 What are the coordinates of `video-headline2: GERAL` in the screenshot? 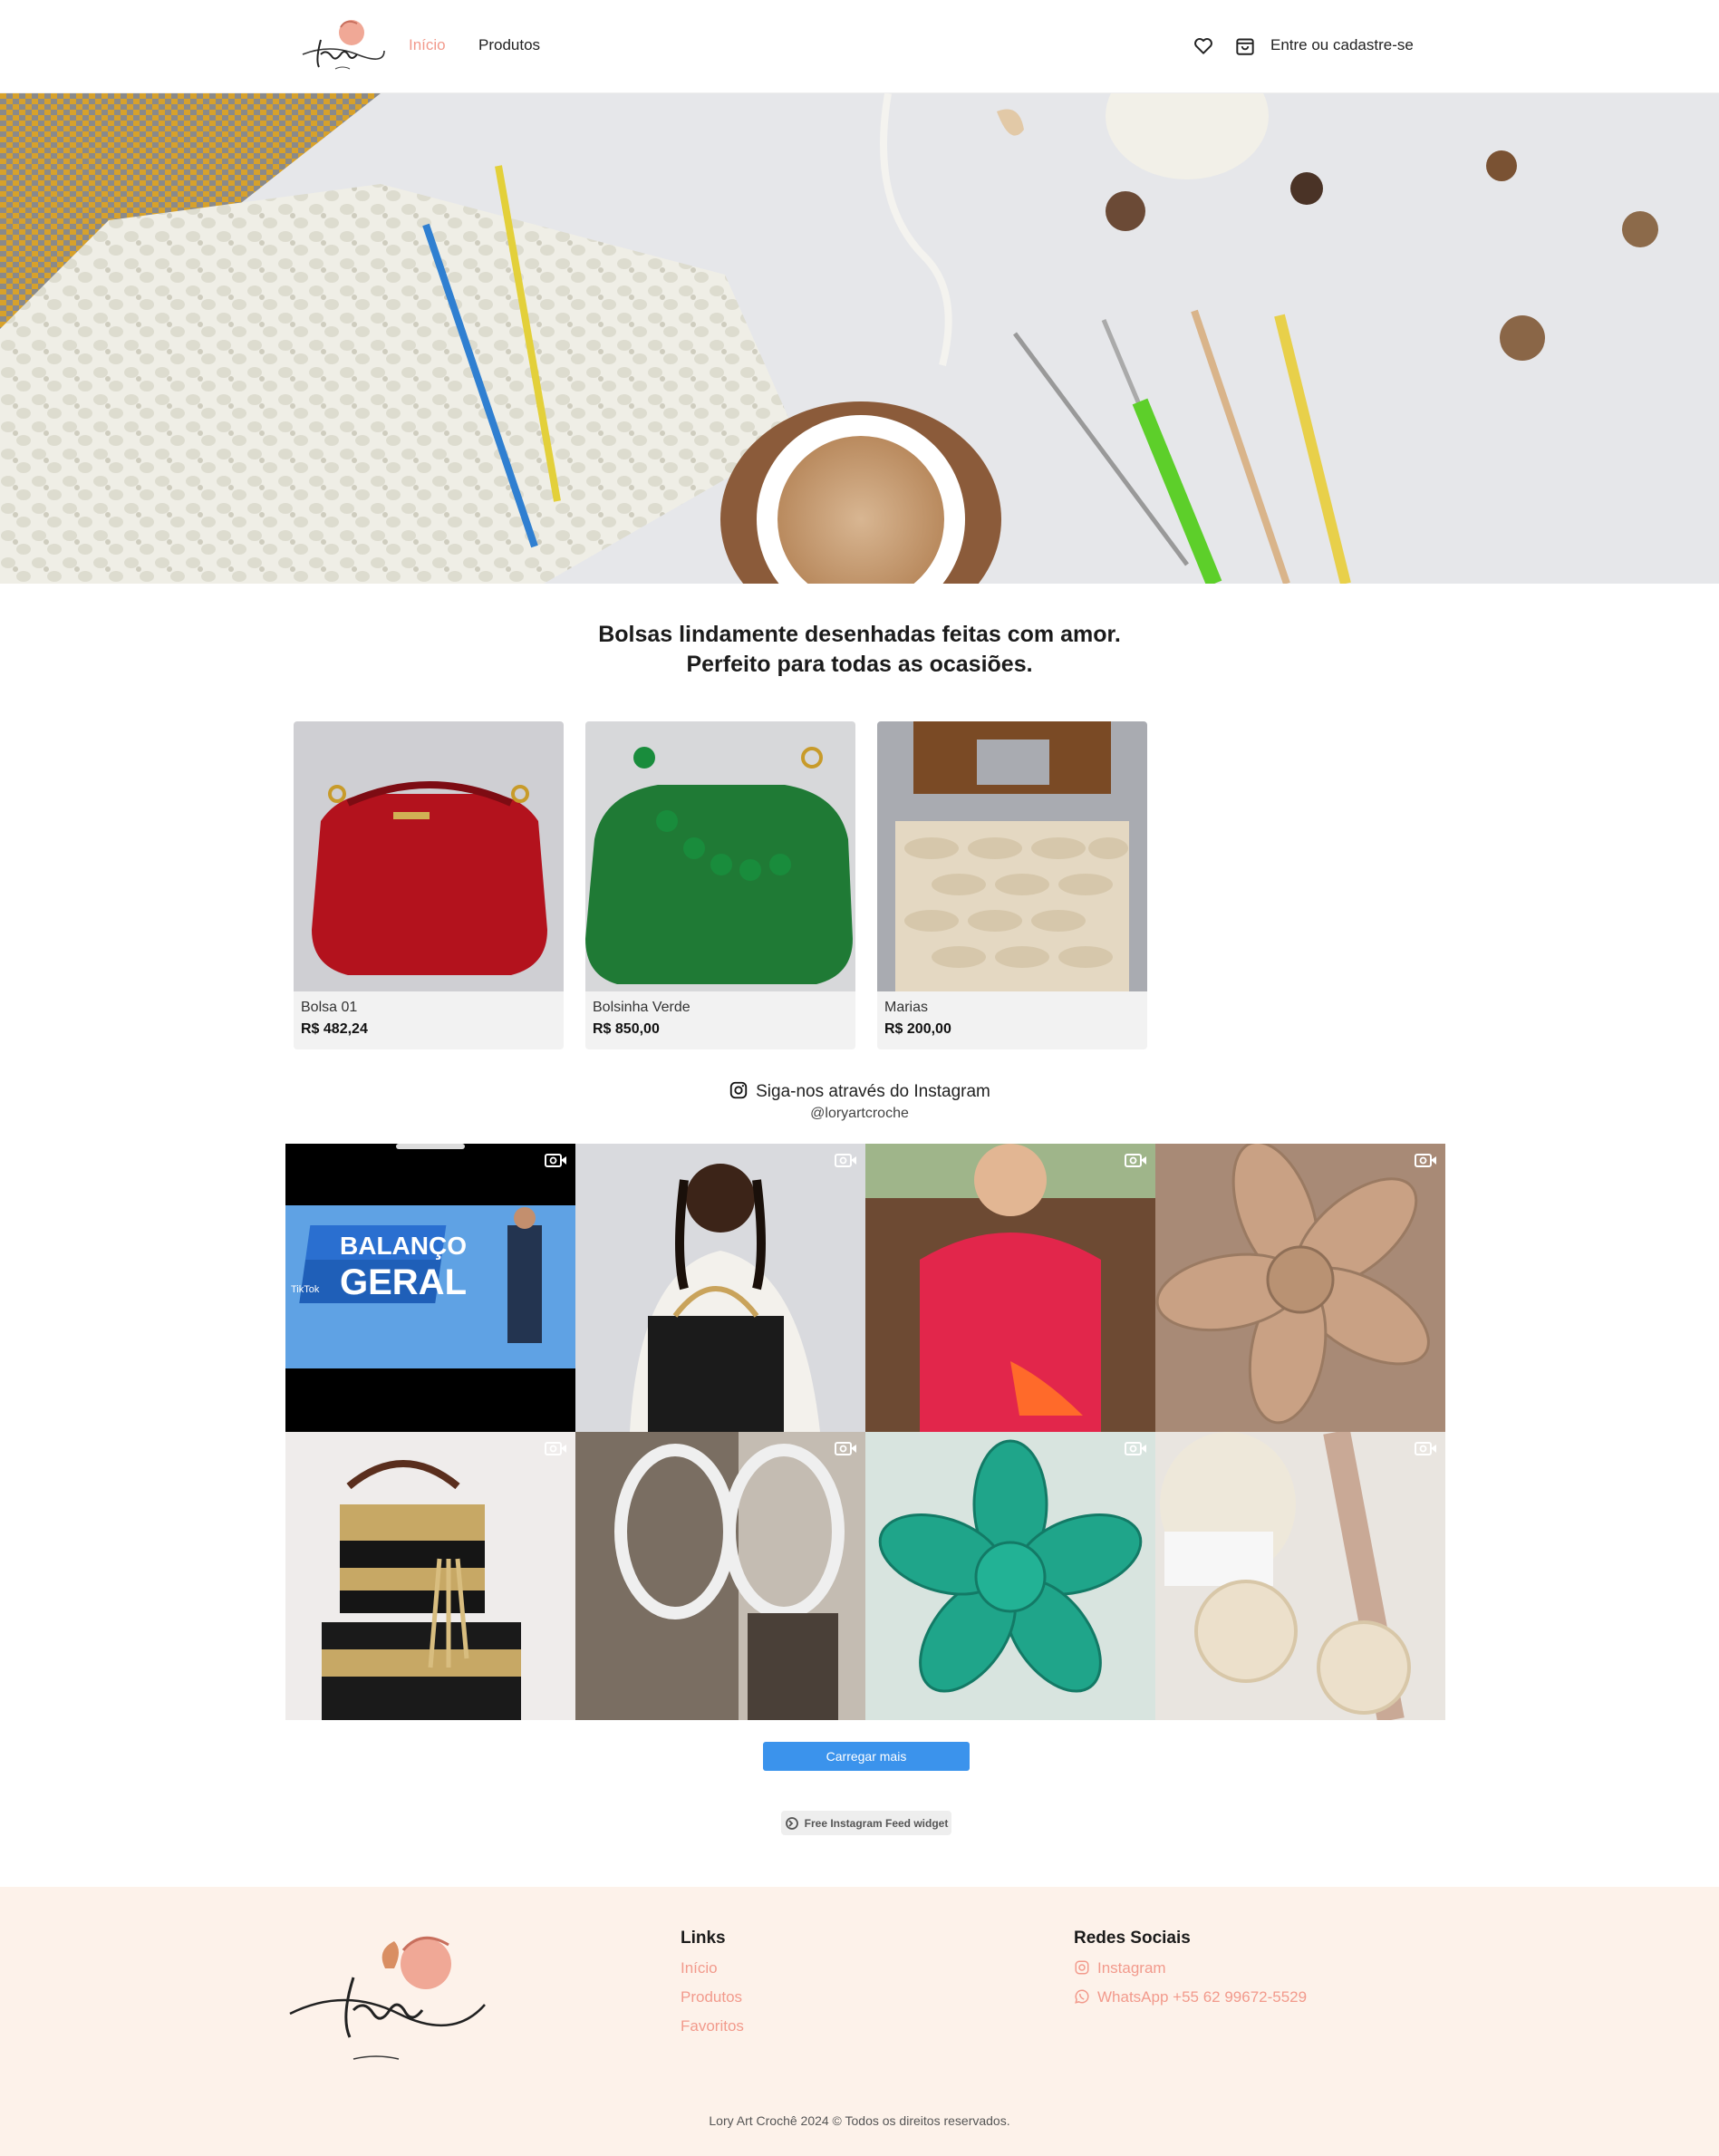 It's located at (403, 1282).